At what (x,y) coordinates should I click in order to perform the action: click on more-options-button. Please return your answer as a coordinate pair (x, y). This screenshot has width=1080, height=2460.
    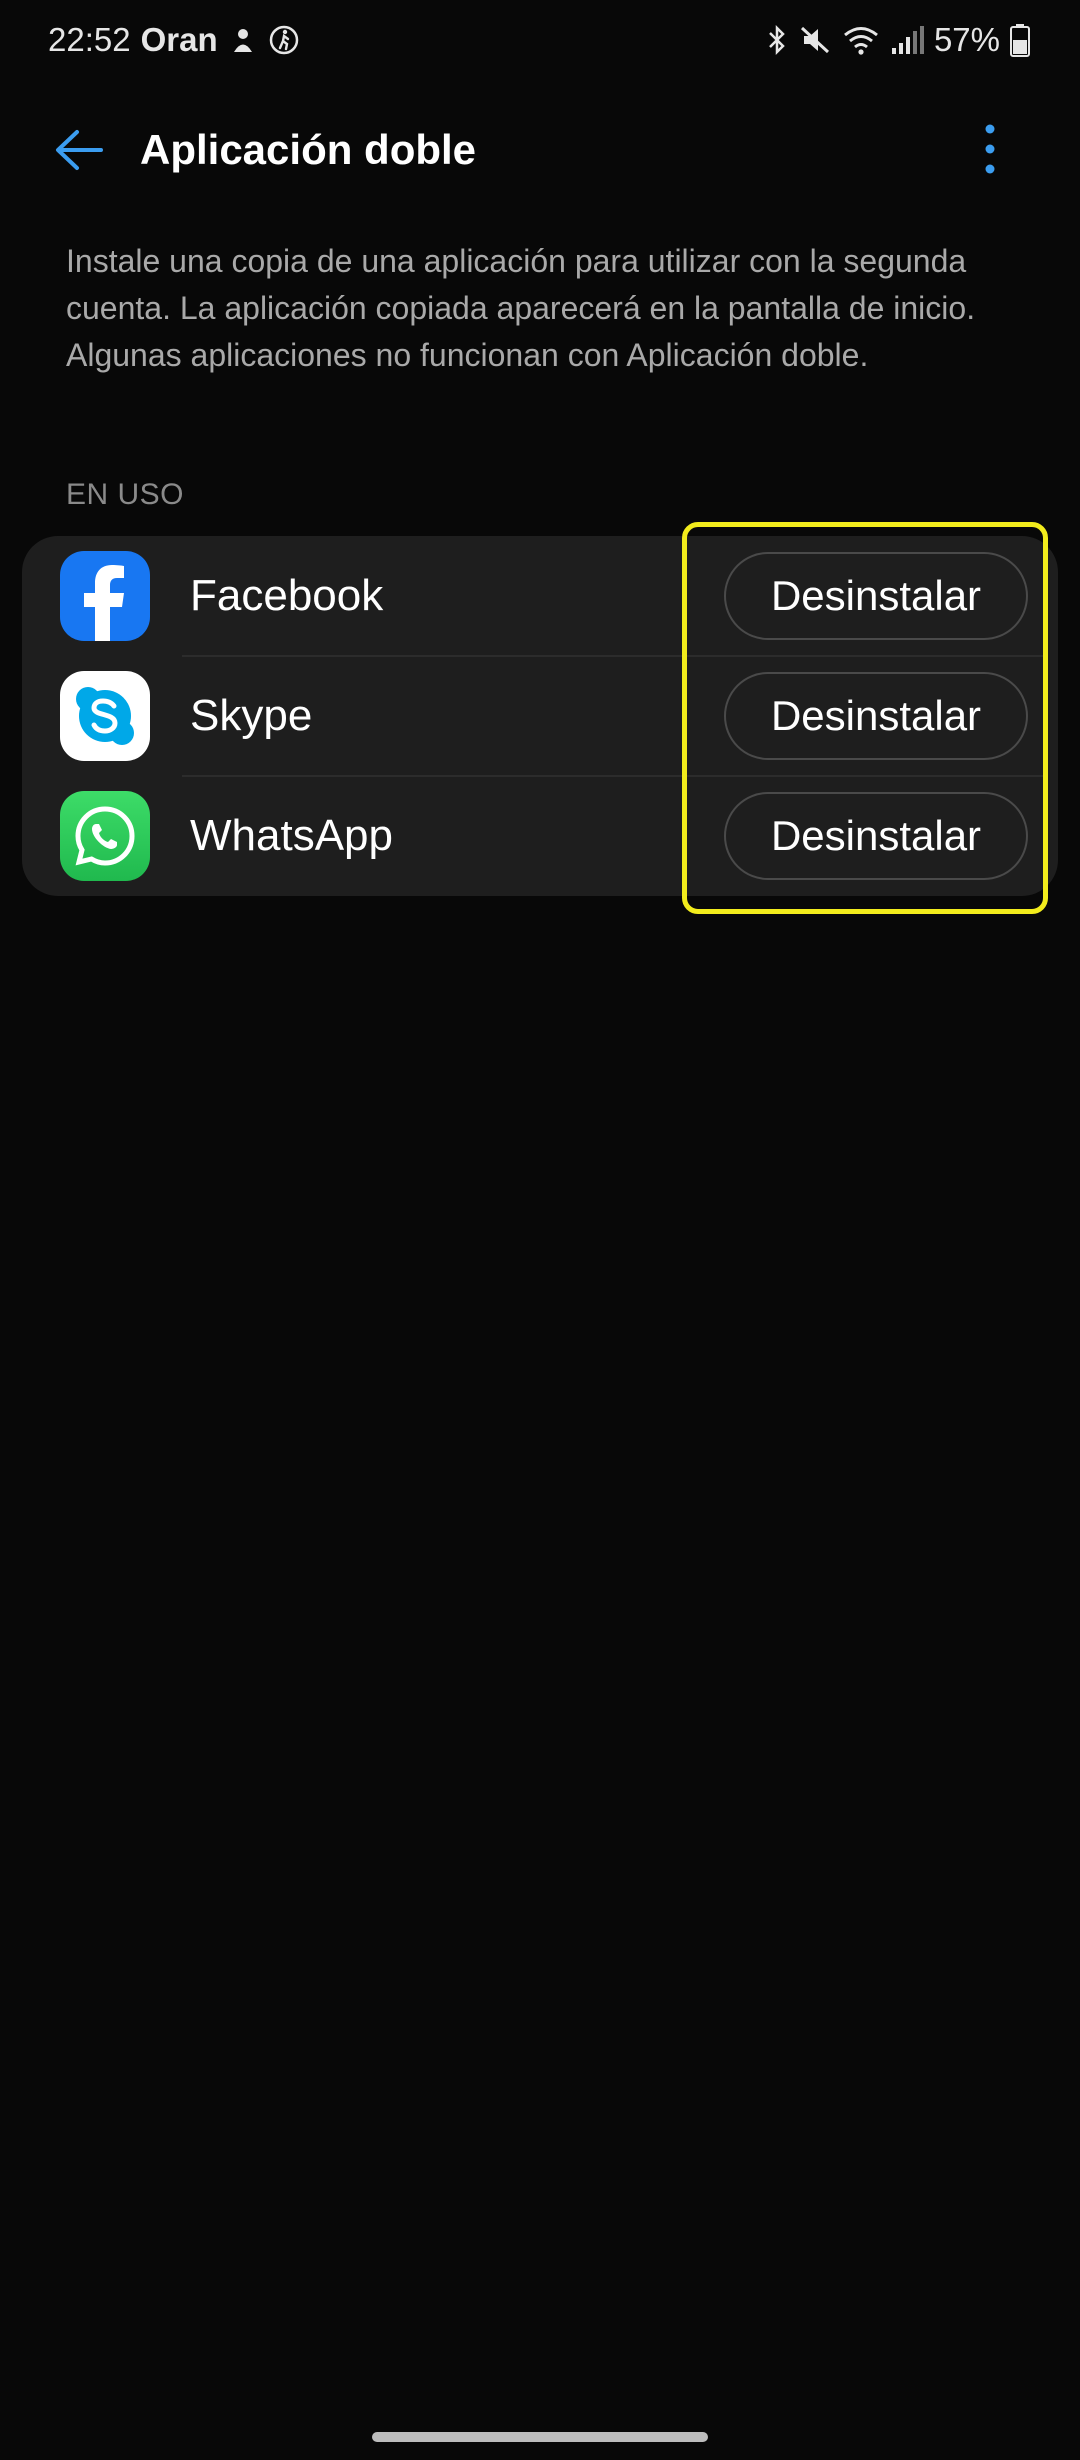
    Looking at the image, I should click on (990, 151).